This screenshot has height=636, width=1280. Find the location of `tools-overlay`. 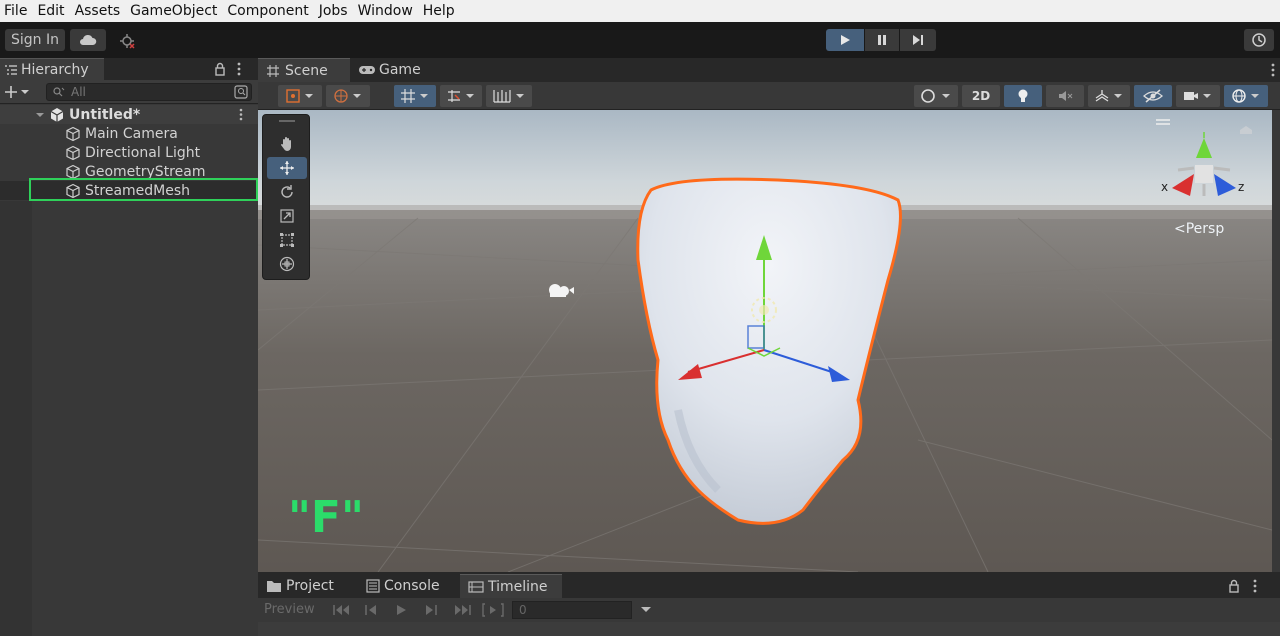

tools-overlay is located at coordinates (286, 197).